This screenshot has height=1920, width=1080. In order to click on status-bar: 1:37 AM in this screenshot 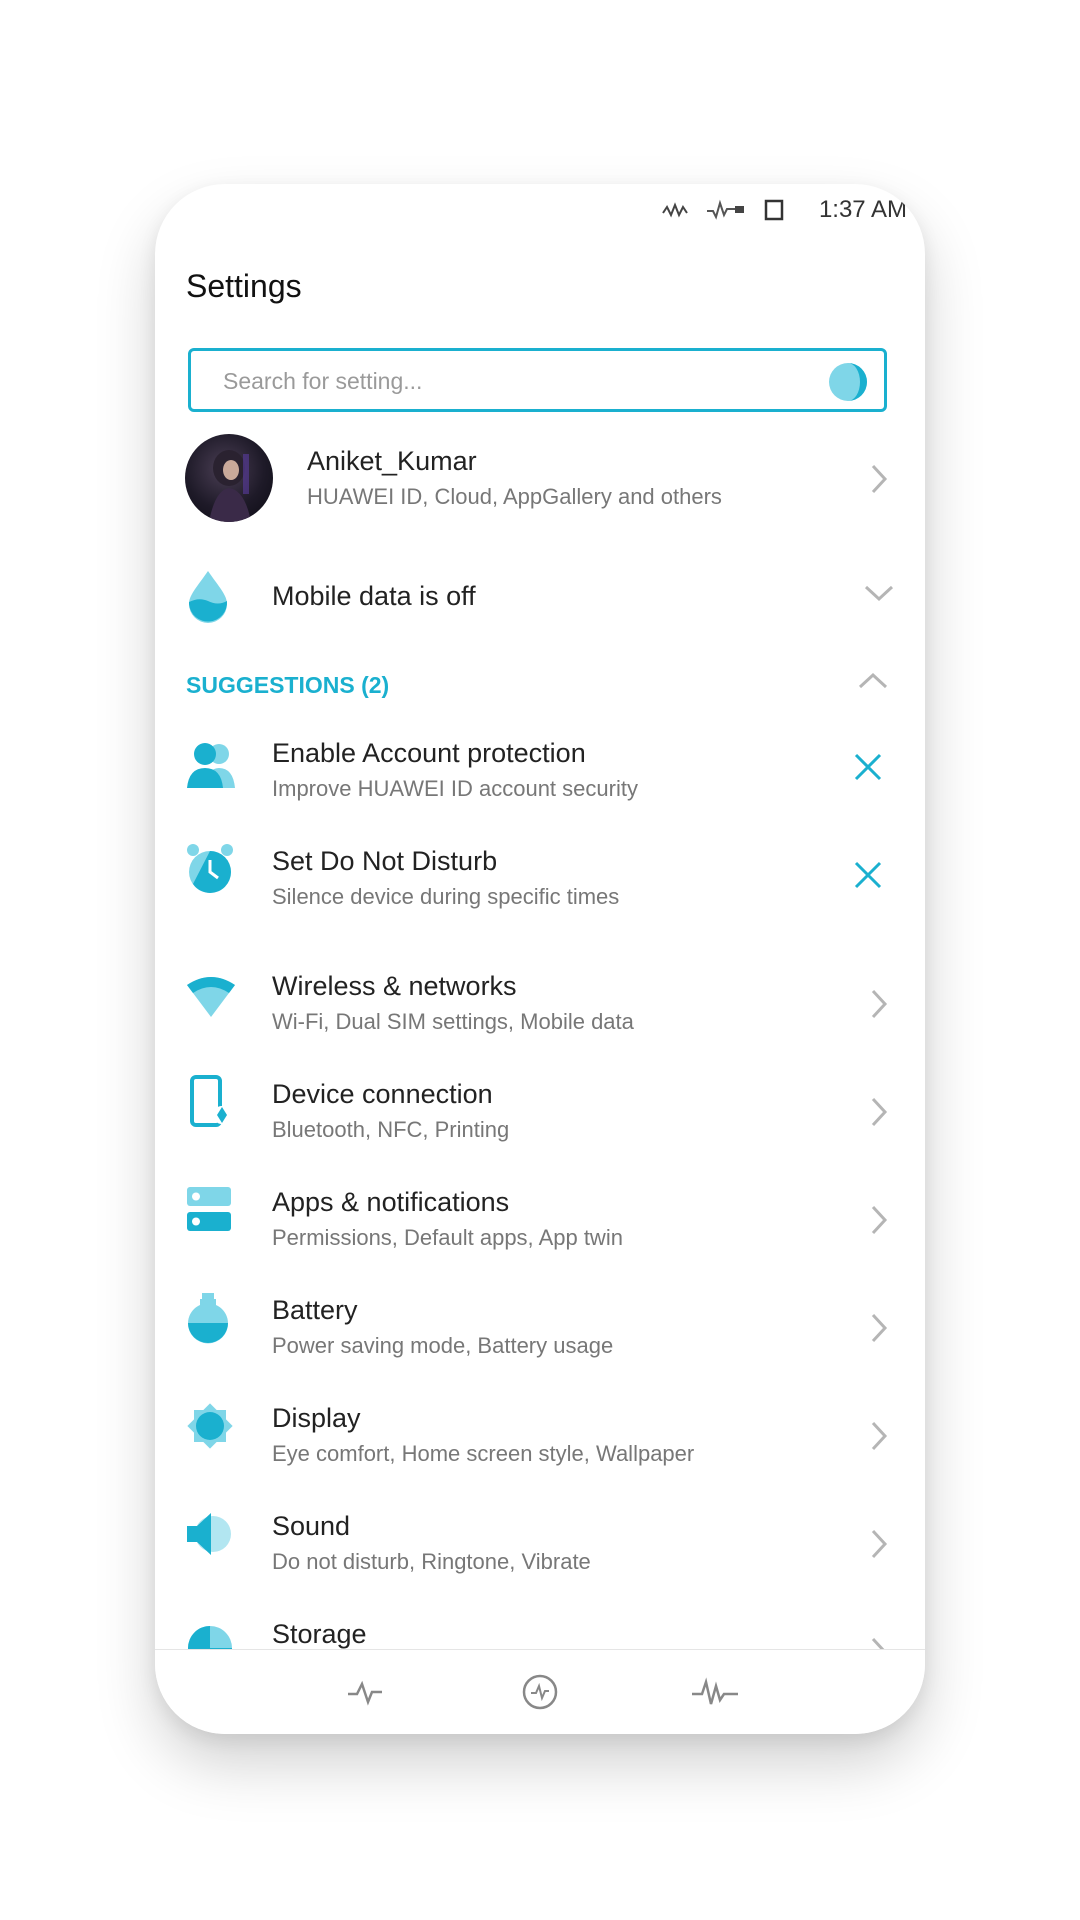, I will do `click(540, 211)`.